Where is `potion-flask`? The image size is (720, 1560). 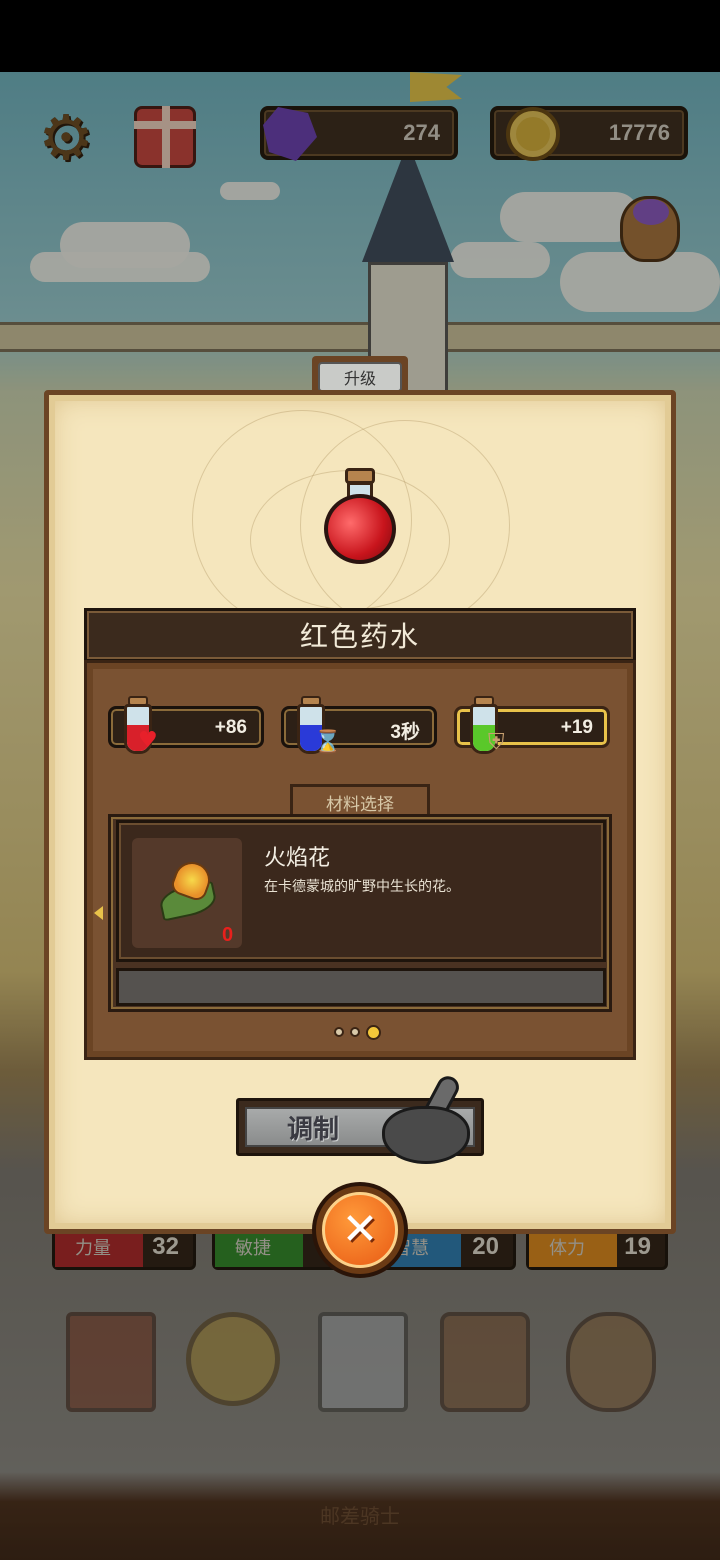 potion-flask is located at coordinates (360, 529).